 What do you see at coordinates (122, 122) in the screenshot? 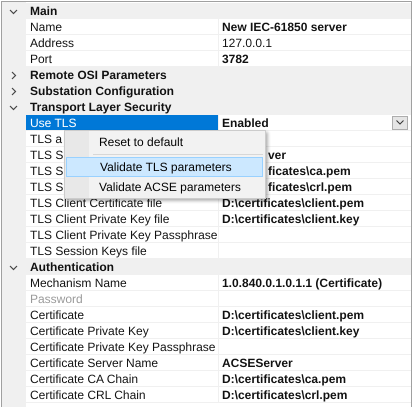
I see `property-name: Use TLS` at bounding box center [122, 122].